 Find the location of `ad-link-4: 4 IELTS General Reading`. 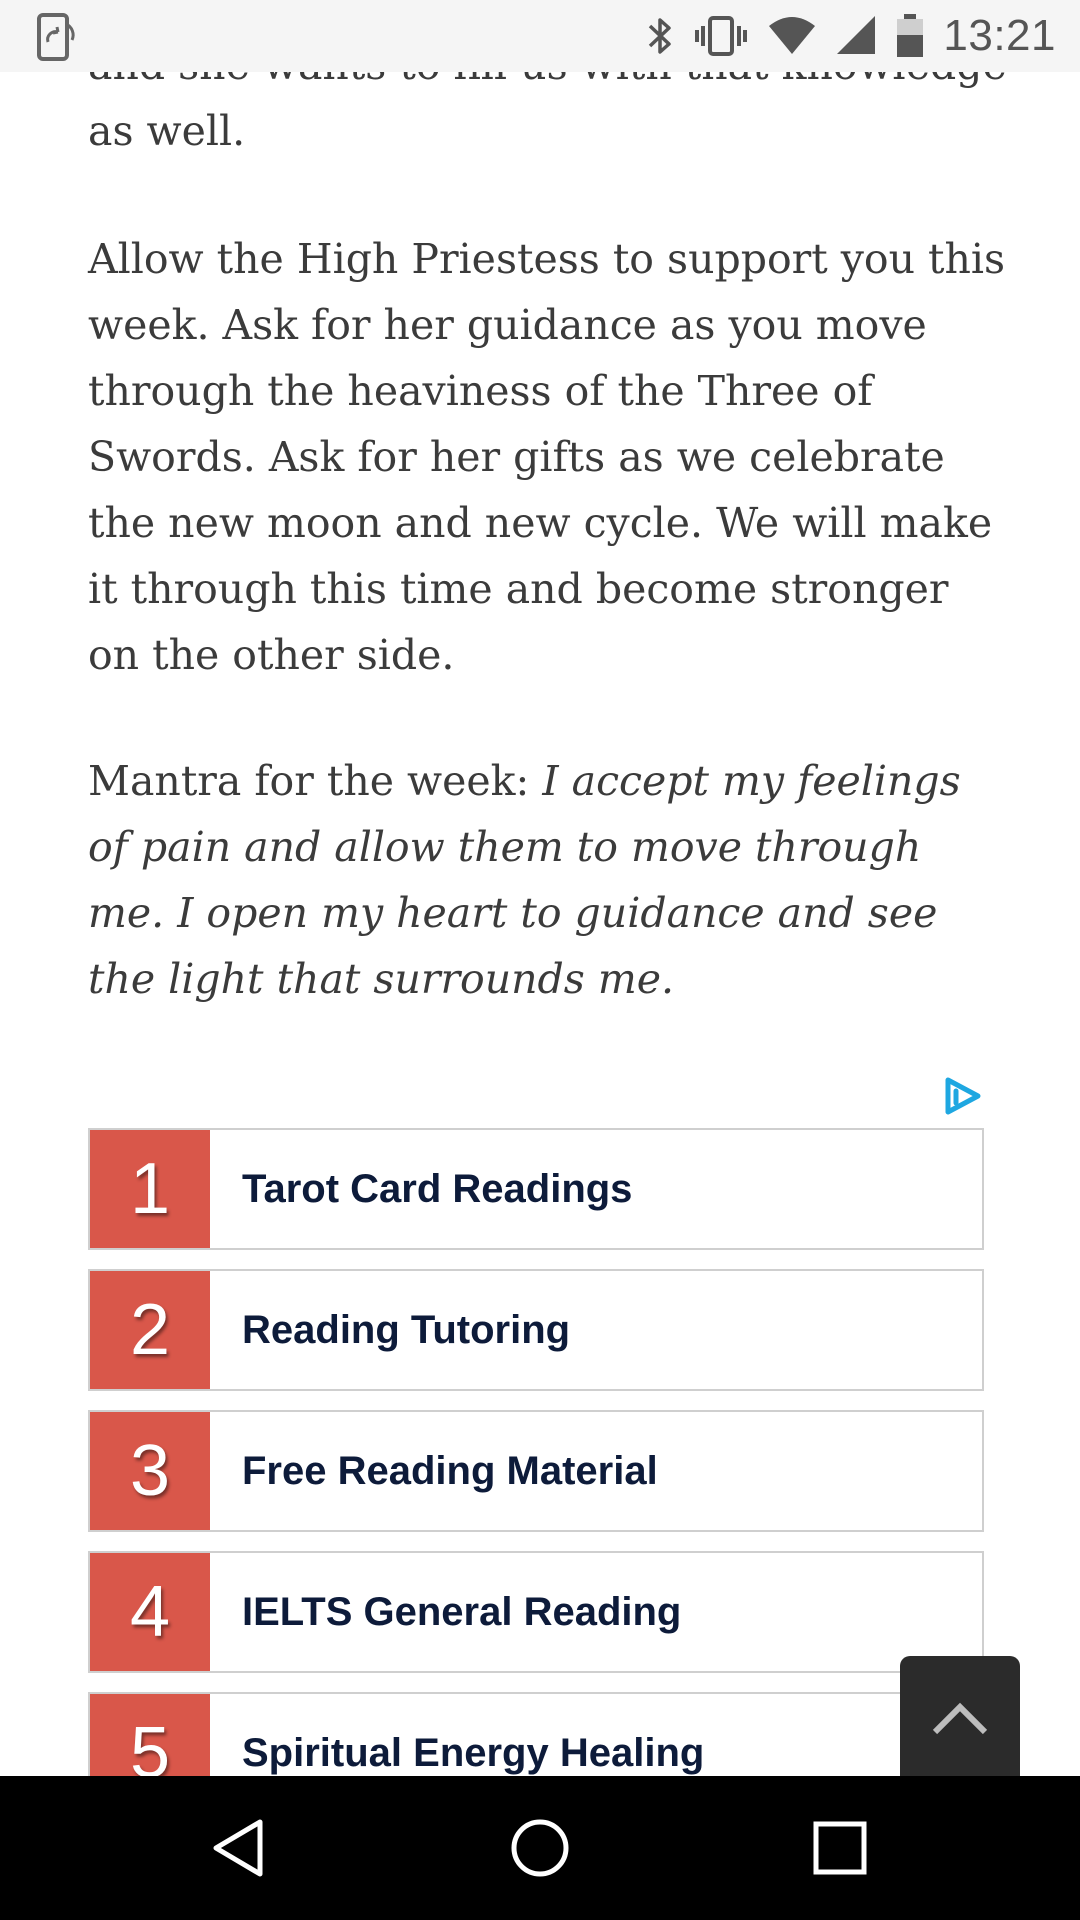

ad-link-4: 4 IELTS General Reading is located at coordinates (536, 1612).